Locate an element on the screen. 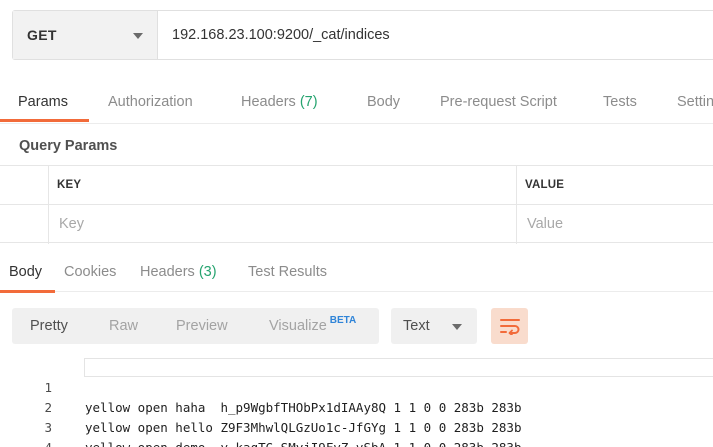 This screenshot has height=447, width=713. code-line: 4 is located at coordinates (356, 432).